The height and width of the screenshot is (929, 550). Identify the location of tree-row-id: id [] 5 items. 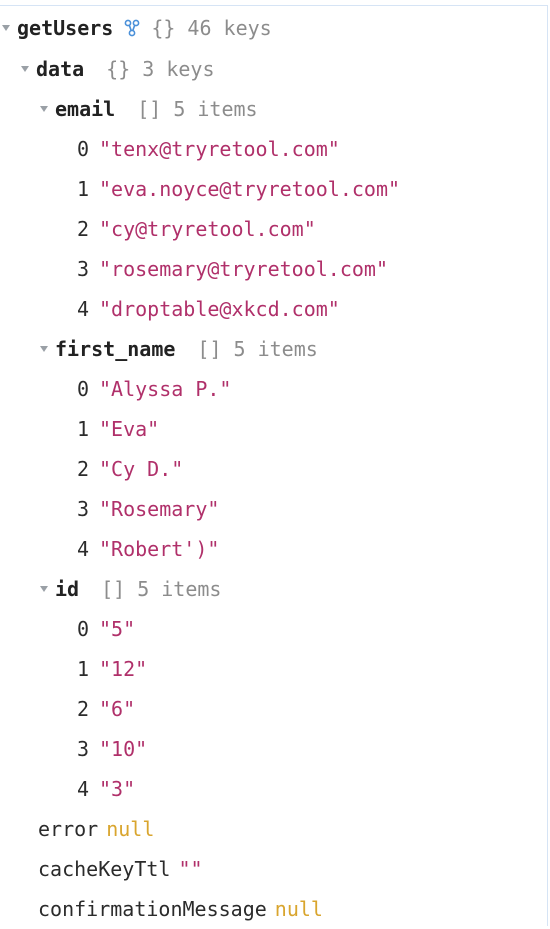
(130, 589).